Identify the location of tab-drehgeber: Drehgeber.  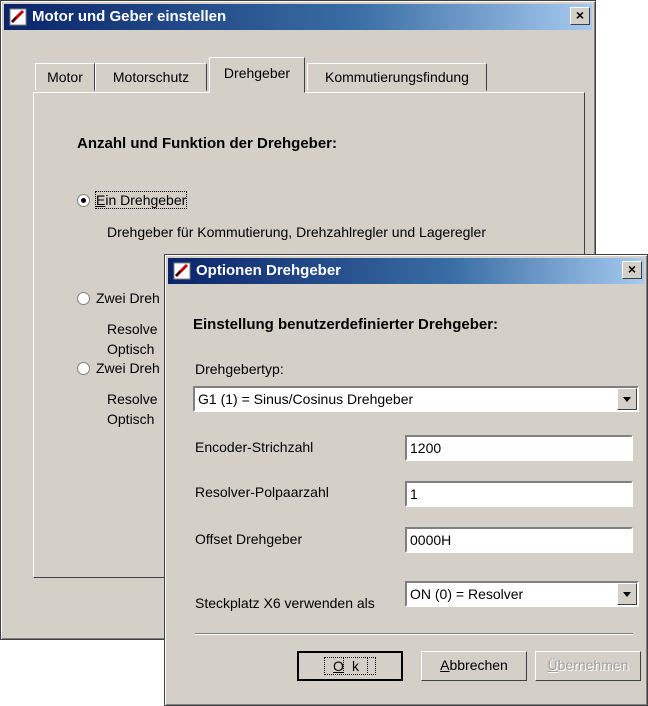
(257, 75).